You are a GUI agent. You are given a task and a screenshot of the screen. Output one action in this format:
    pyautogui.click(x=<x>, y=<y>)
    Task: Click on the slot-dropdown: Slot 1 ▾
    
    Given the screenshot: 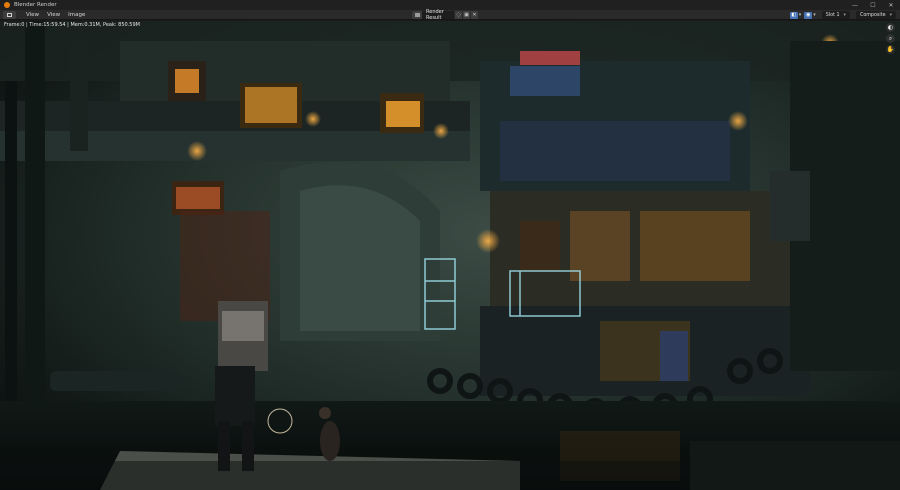 What is the action you would take?
    pyautogui.click(x=835, y=15)
    